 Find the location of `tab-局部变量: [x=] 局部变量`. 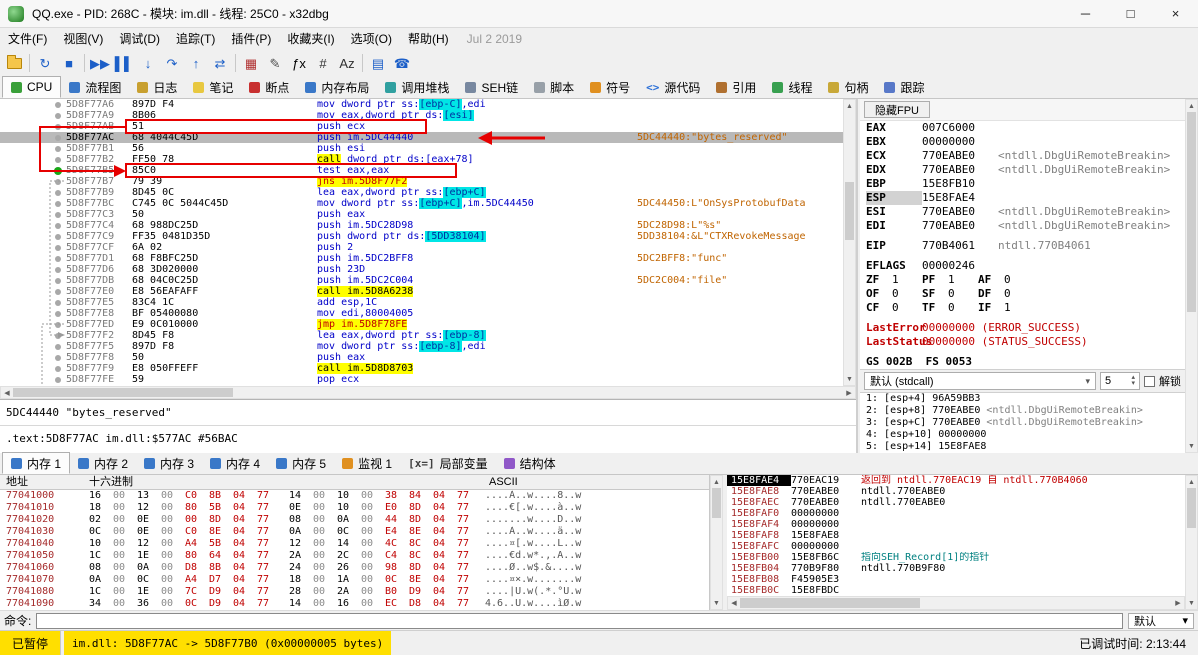

tab-局部变量: [x=] 局部变量 is located at coordinates (448, 463).